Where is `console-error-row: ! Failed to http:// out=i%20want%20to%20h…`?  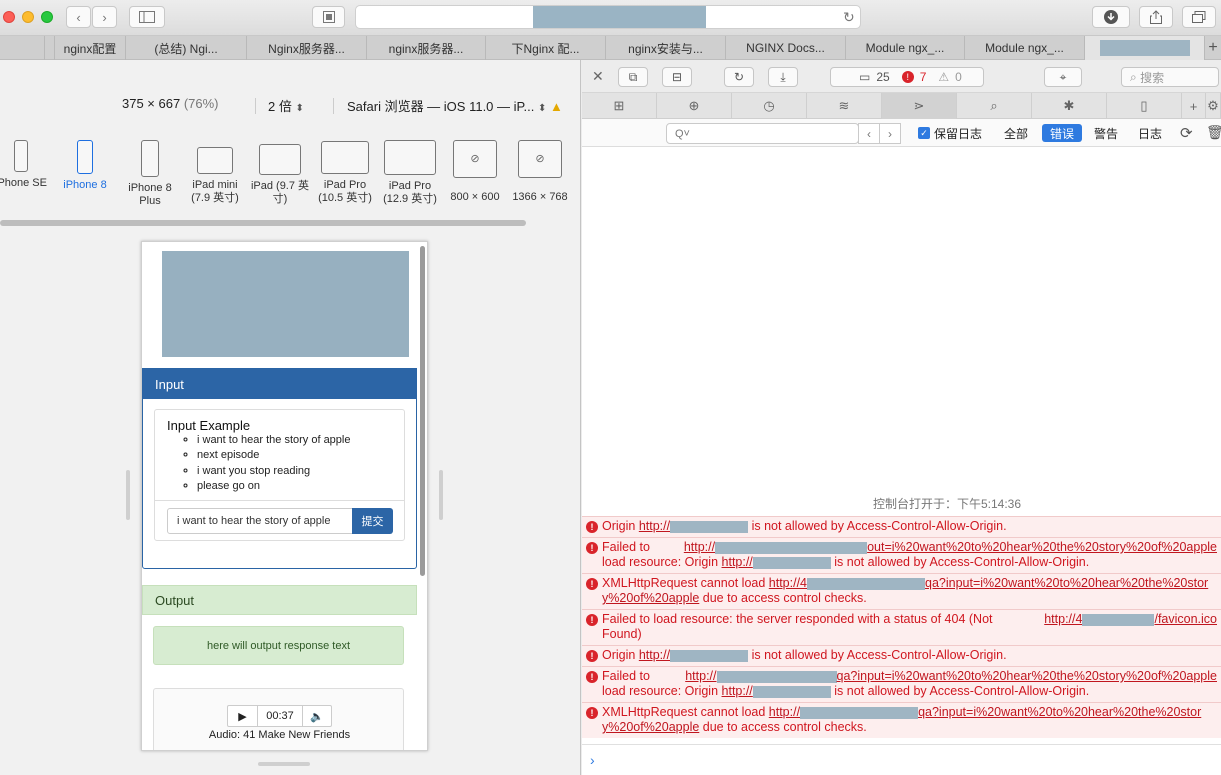
console-error-row: ! Failed to http:// out=i%20want%20to%20h… is located at coordinates (901, 555).